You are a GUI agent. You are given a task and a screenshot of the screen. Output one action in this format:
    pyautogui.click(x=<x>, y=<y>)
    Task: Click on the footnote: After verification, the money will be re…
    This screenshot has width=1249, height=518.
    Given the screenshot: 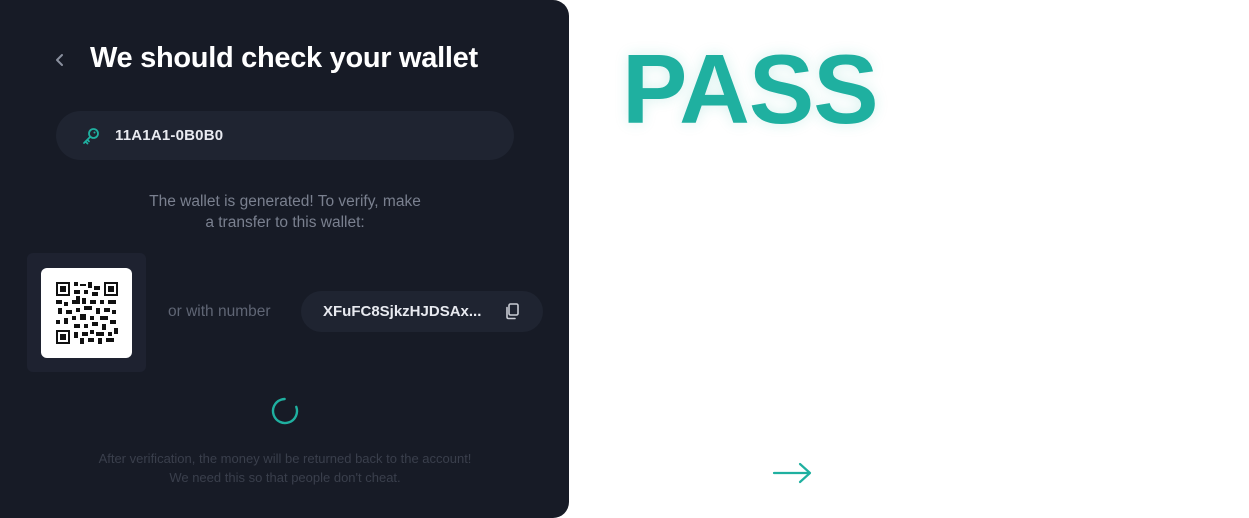 What is the action you would take?
    pyautogui.click(x=285, y=468)
    